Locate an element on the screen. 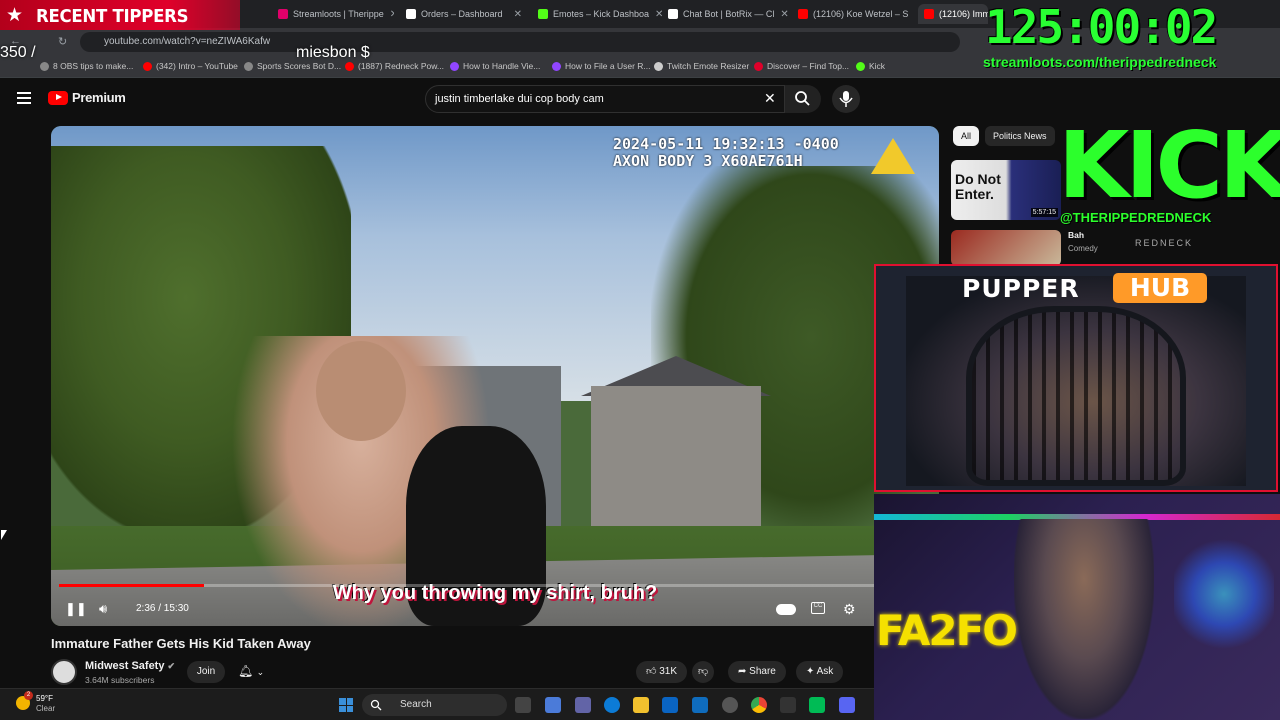 The width and height of the screenshot is (1280, 720). autoplay-toggle is located at coordinates (786, 609).